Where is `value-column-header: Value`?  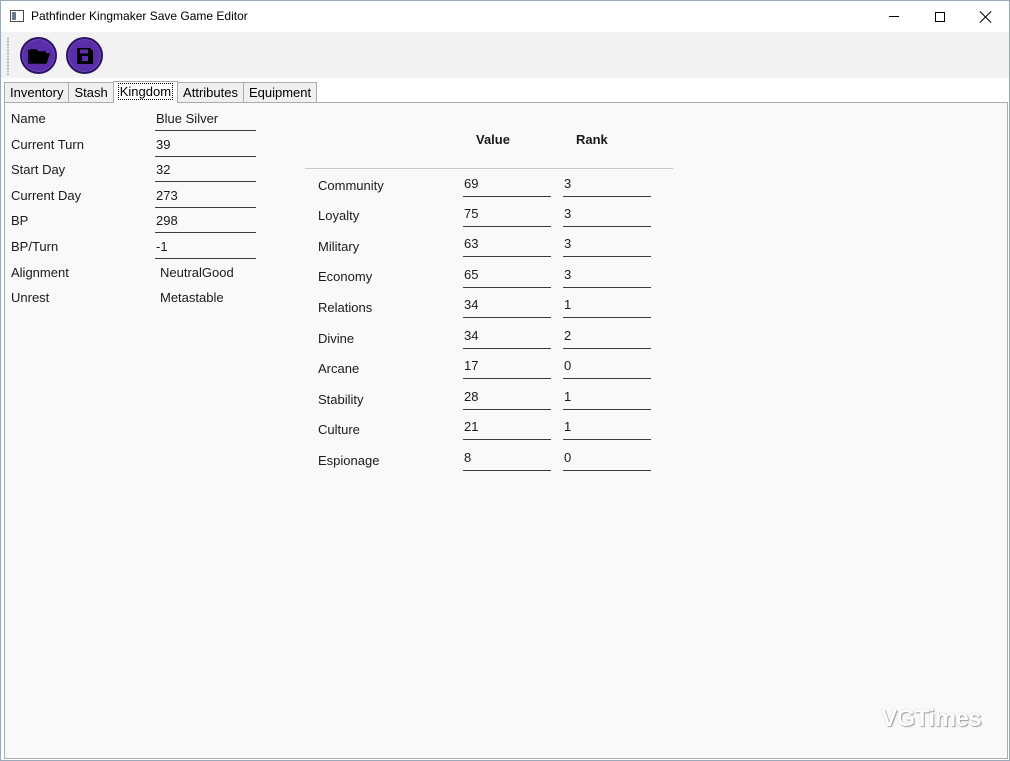 value-column-header: Value is located at coordinates (493, 139).